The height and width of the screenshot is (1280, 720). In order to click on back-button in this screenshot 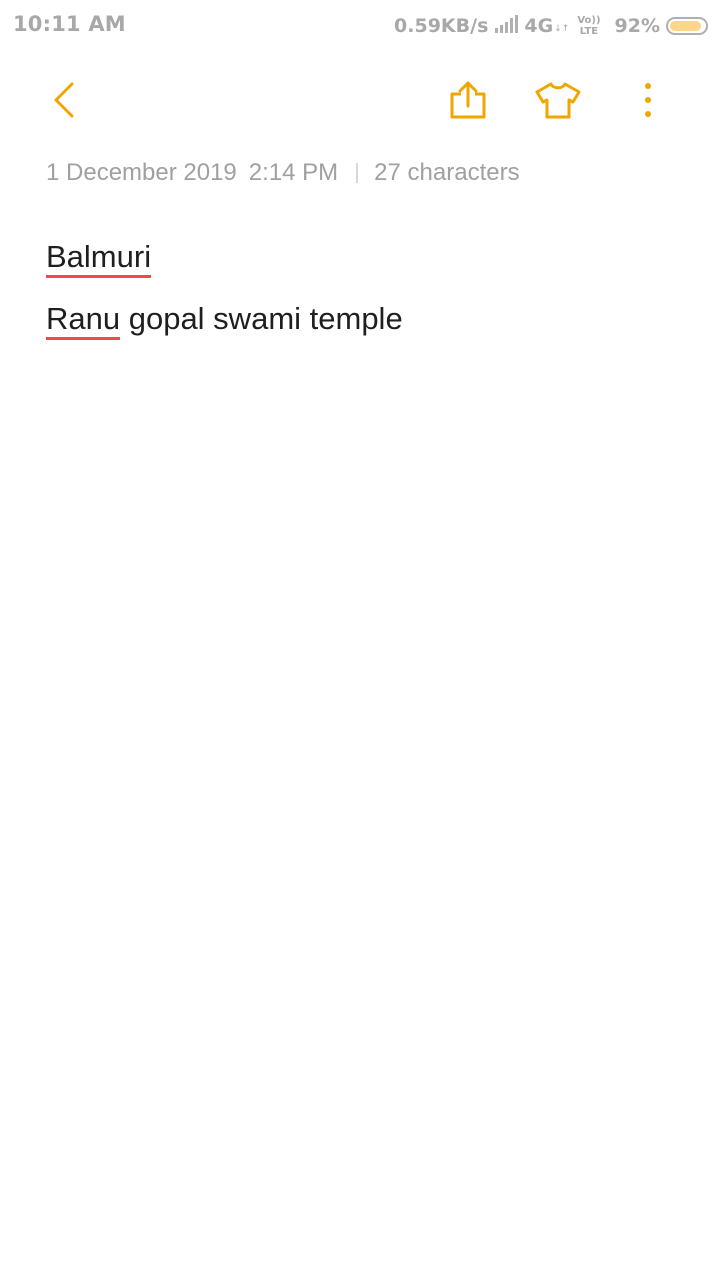, I will do `click(64, 102)`.